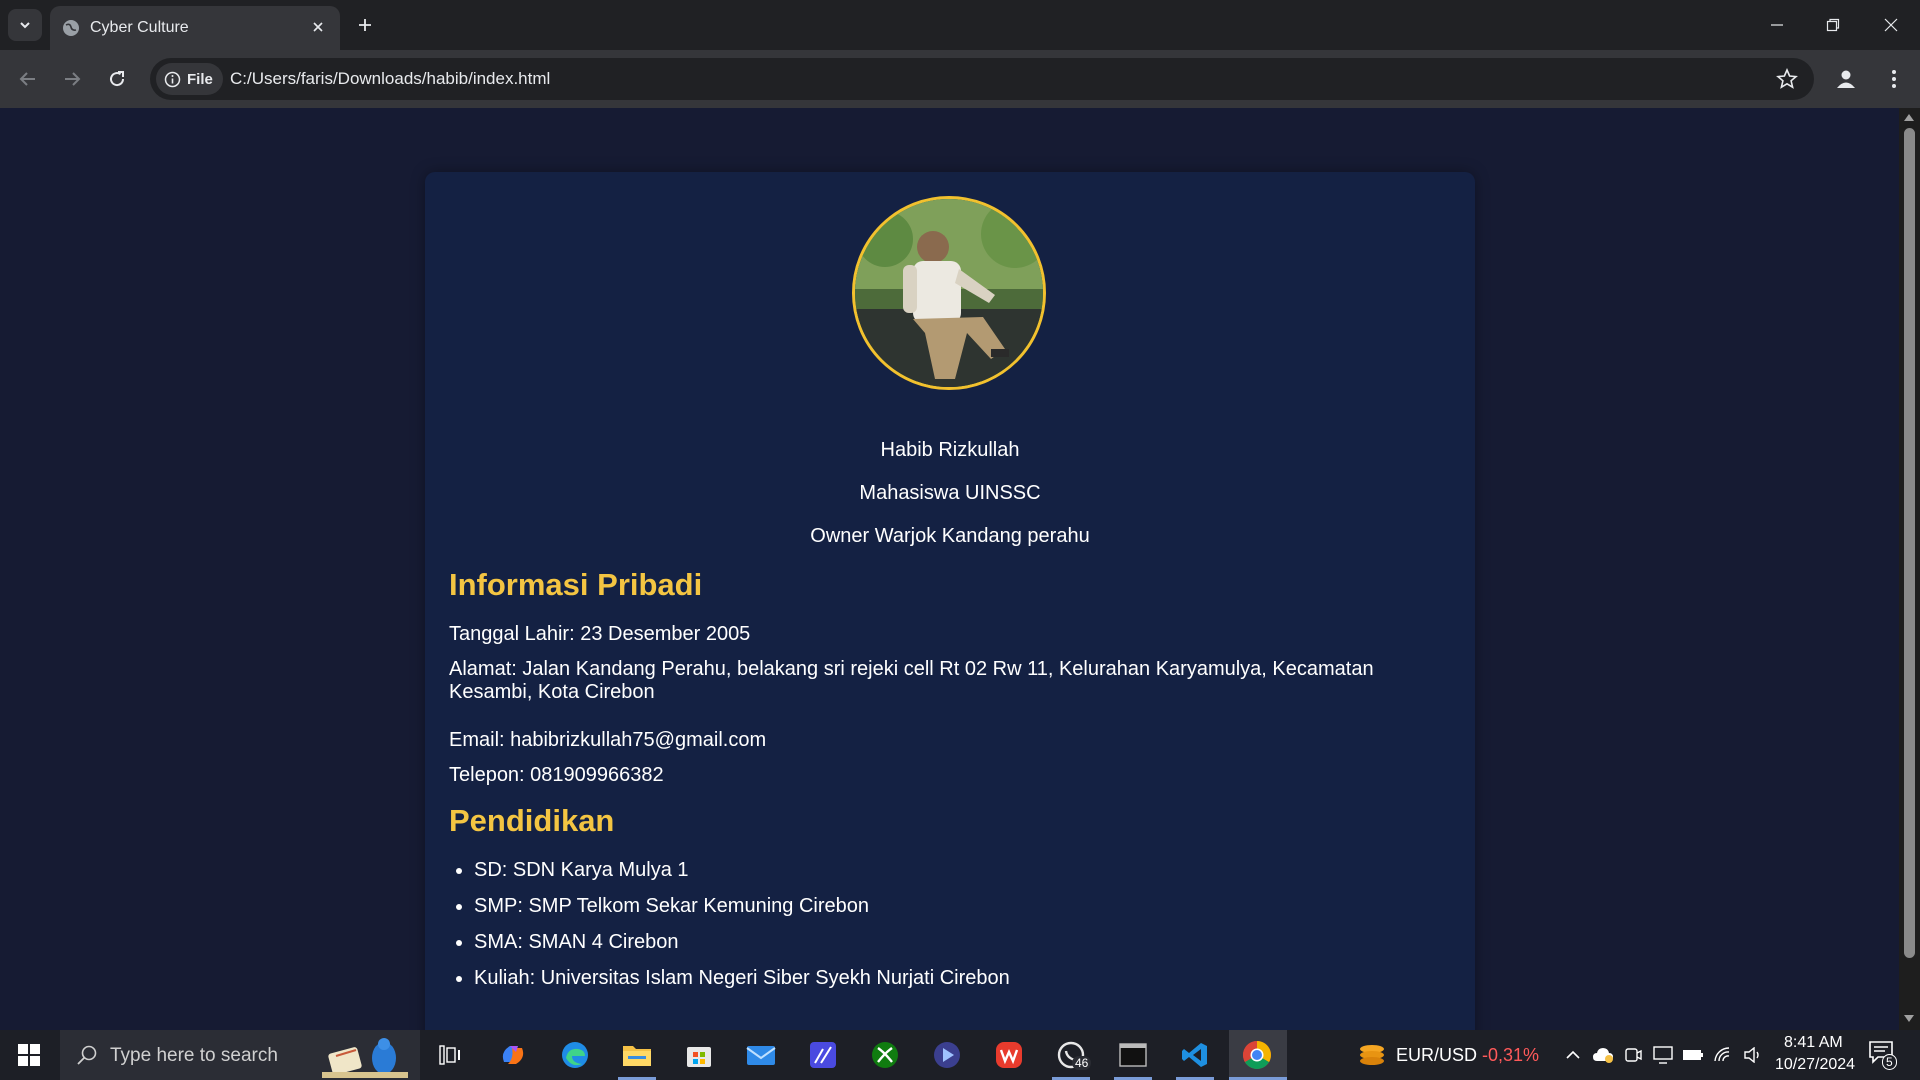  I want to click on site-info-chip: File, so click(189, 79).